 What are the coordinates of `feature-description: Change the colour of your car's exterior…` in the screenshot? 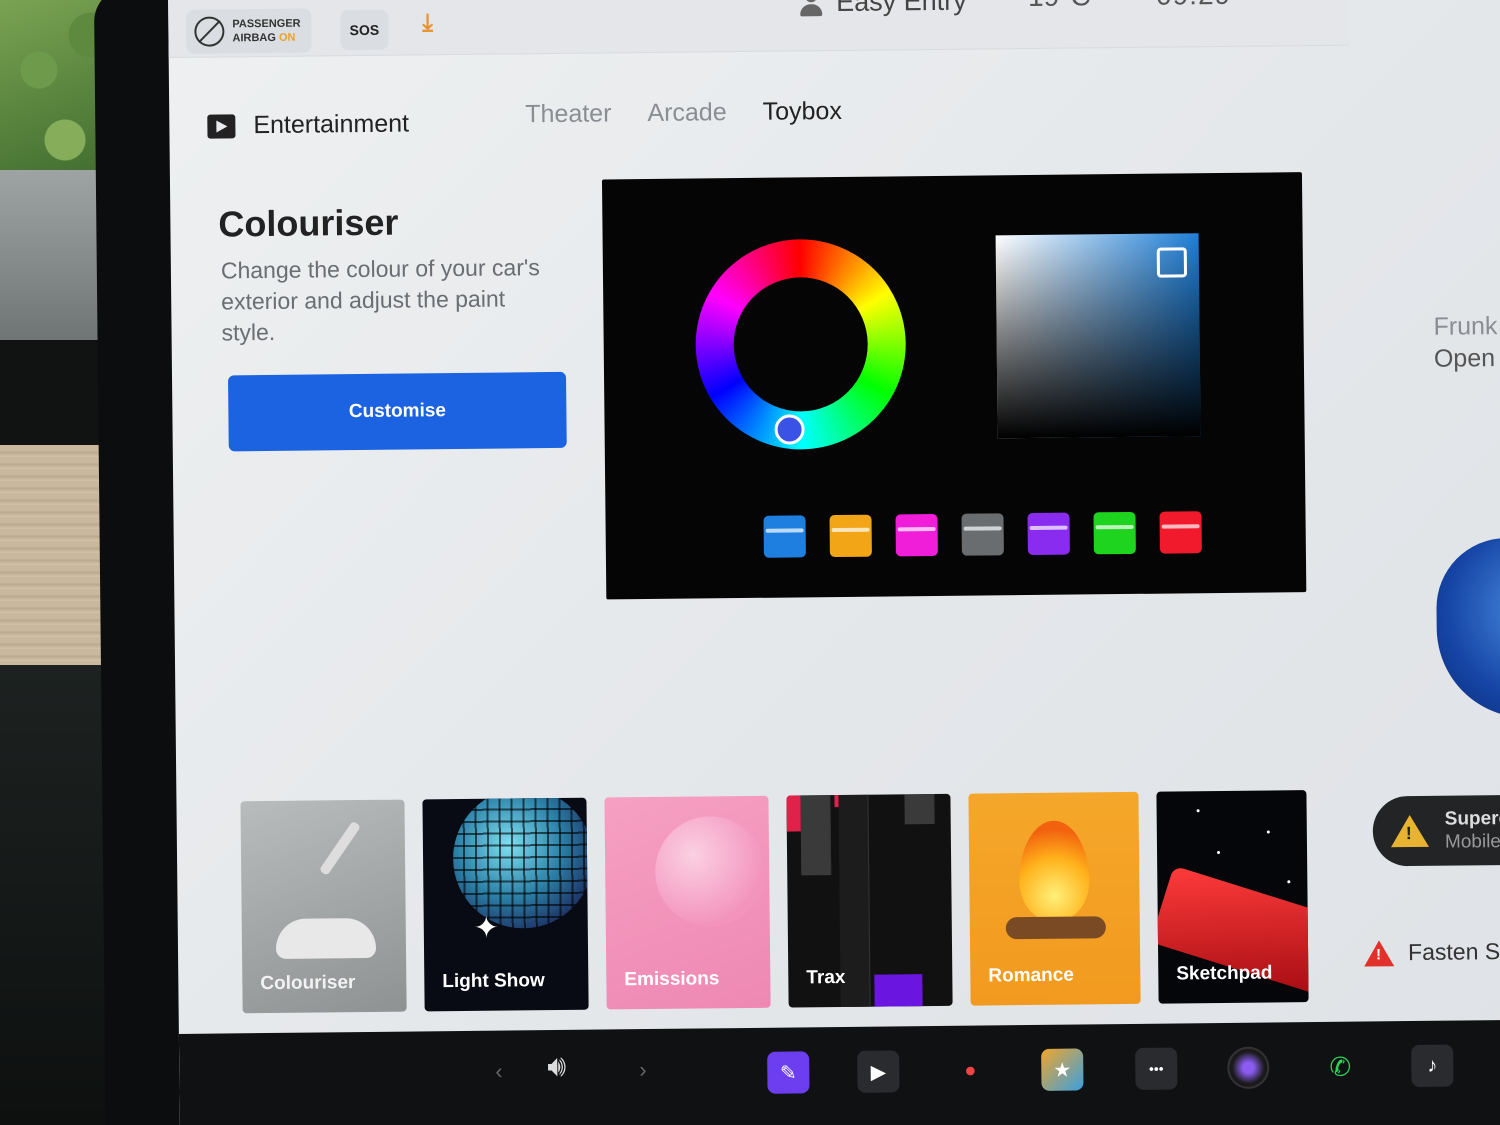 It's located at (380, 300).